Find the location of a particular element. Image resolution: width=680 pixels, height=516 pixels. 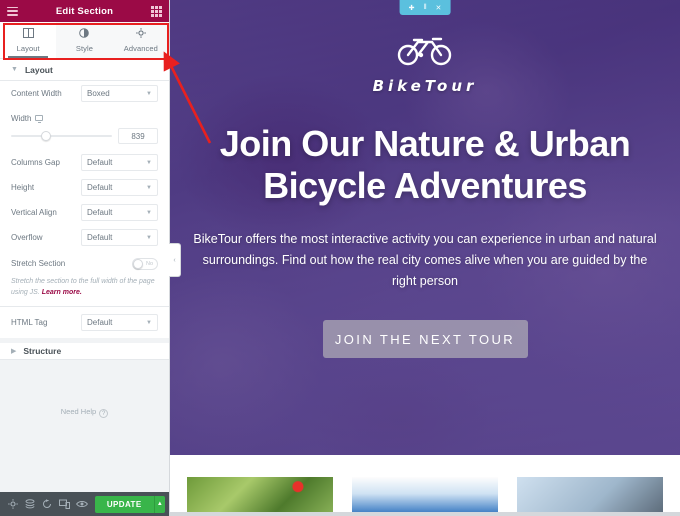

tab-advanced-label: Advanced is located at coordinates (140, 48).